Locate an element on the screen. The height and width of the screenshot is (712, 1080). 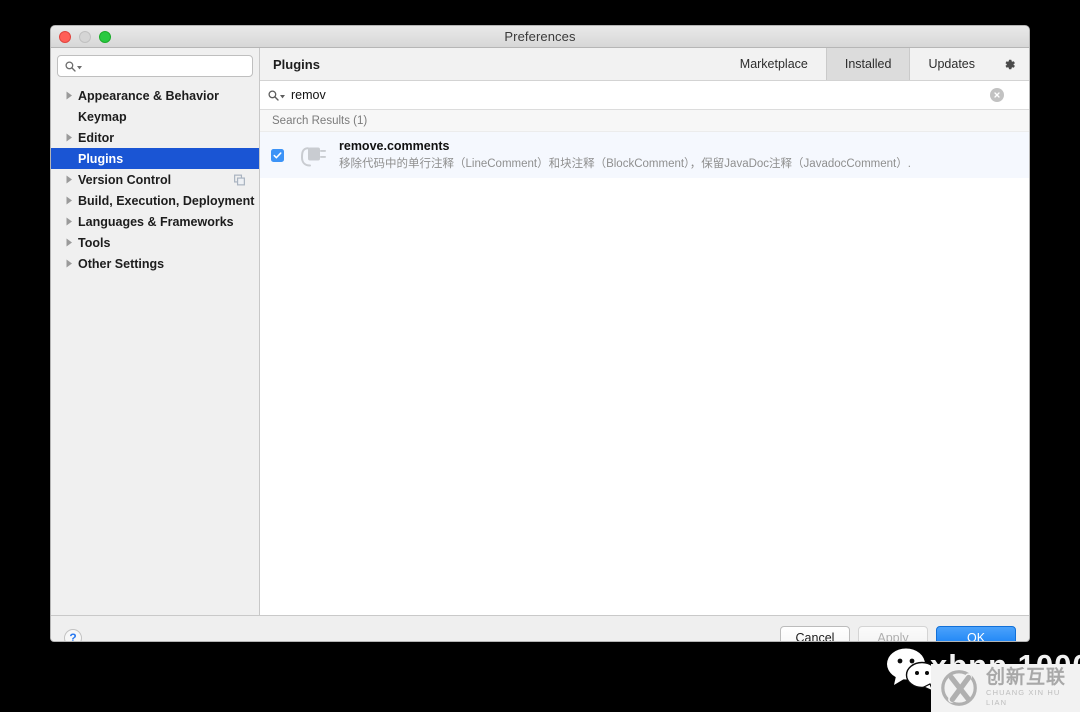
sidebar-search-input is located at coordinates (167, 66).